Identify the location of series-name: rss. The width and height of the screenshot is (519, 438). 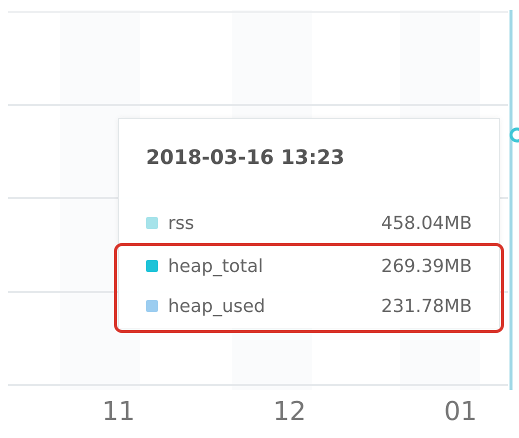
(181, 223).